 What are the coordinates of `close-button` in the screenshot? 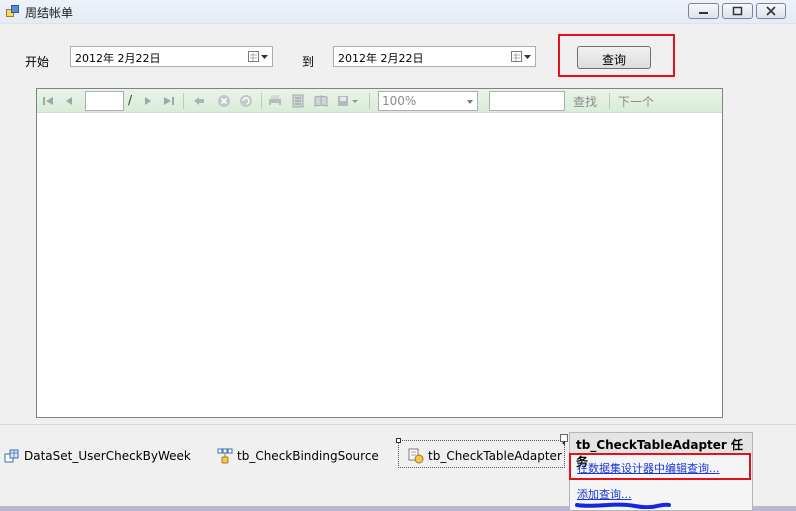 It's located at (771, 11).